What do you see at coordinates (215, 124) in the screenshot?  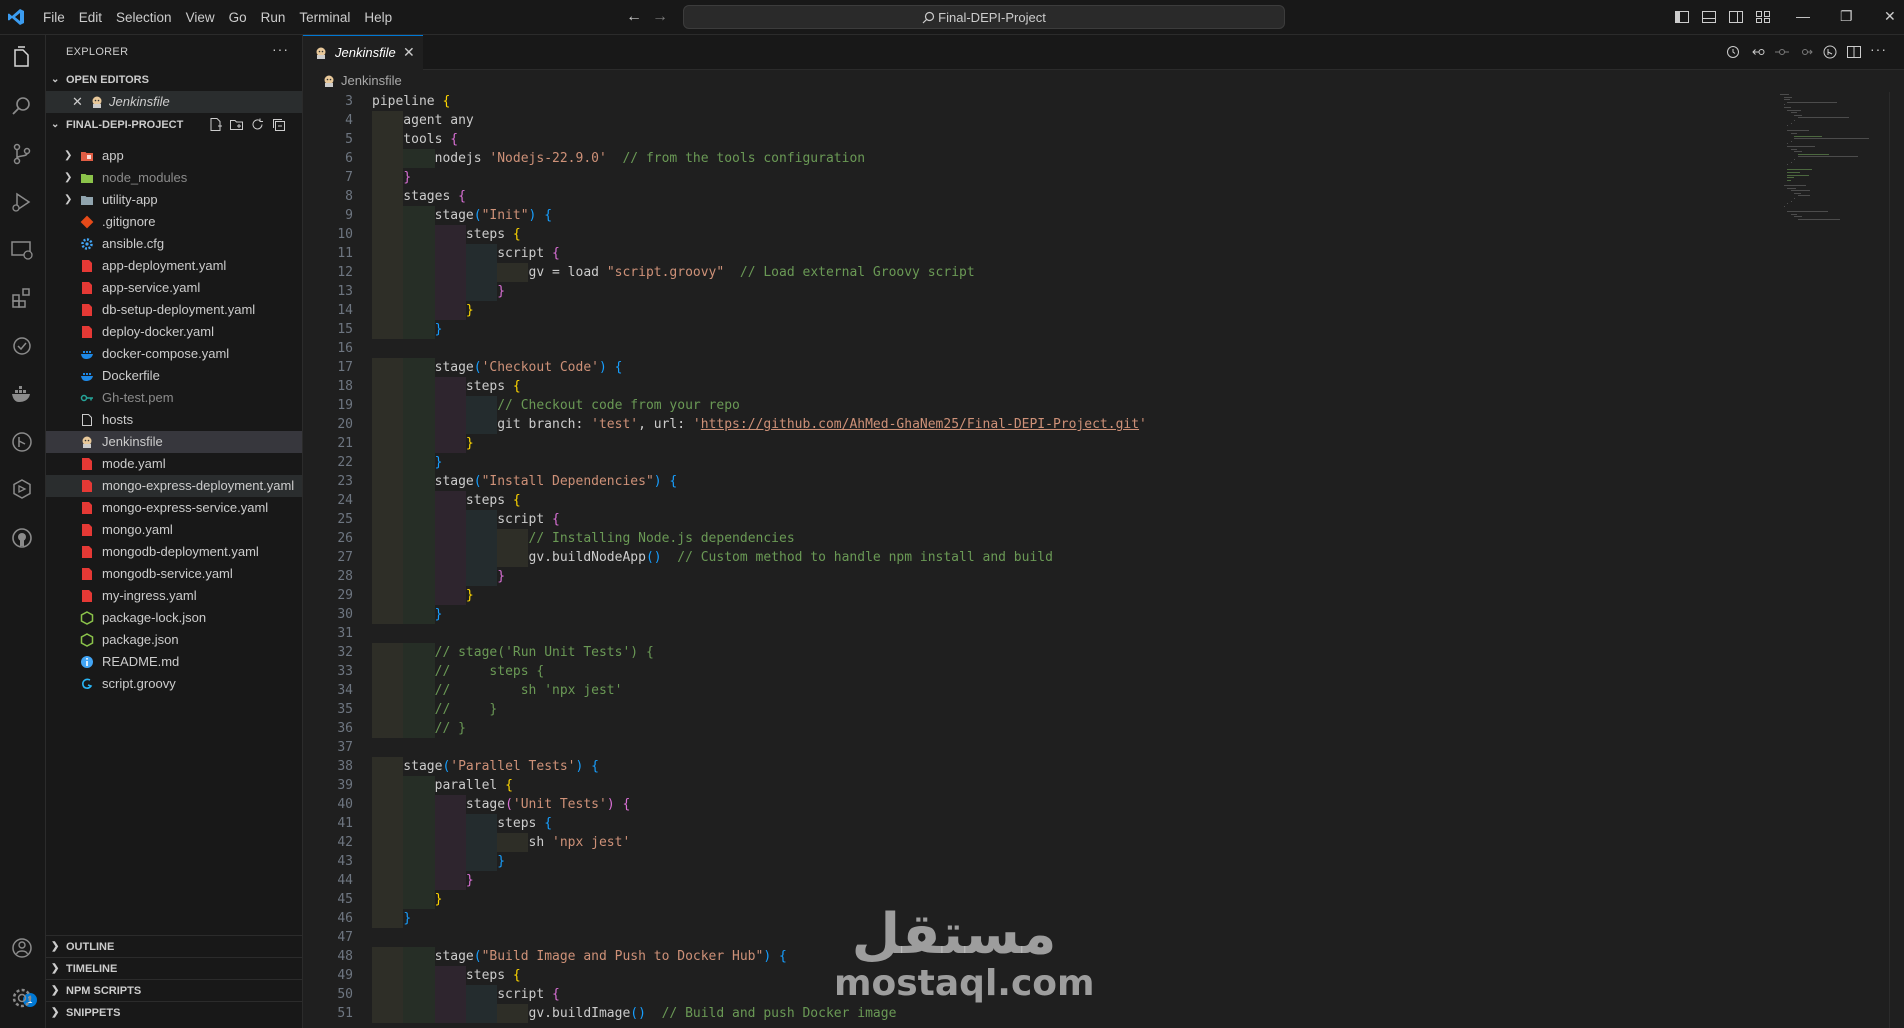 I see `new-file-icon` at bounding box center [215, 124].